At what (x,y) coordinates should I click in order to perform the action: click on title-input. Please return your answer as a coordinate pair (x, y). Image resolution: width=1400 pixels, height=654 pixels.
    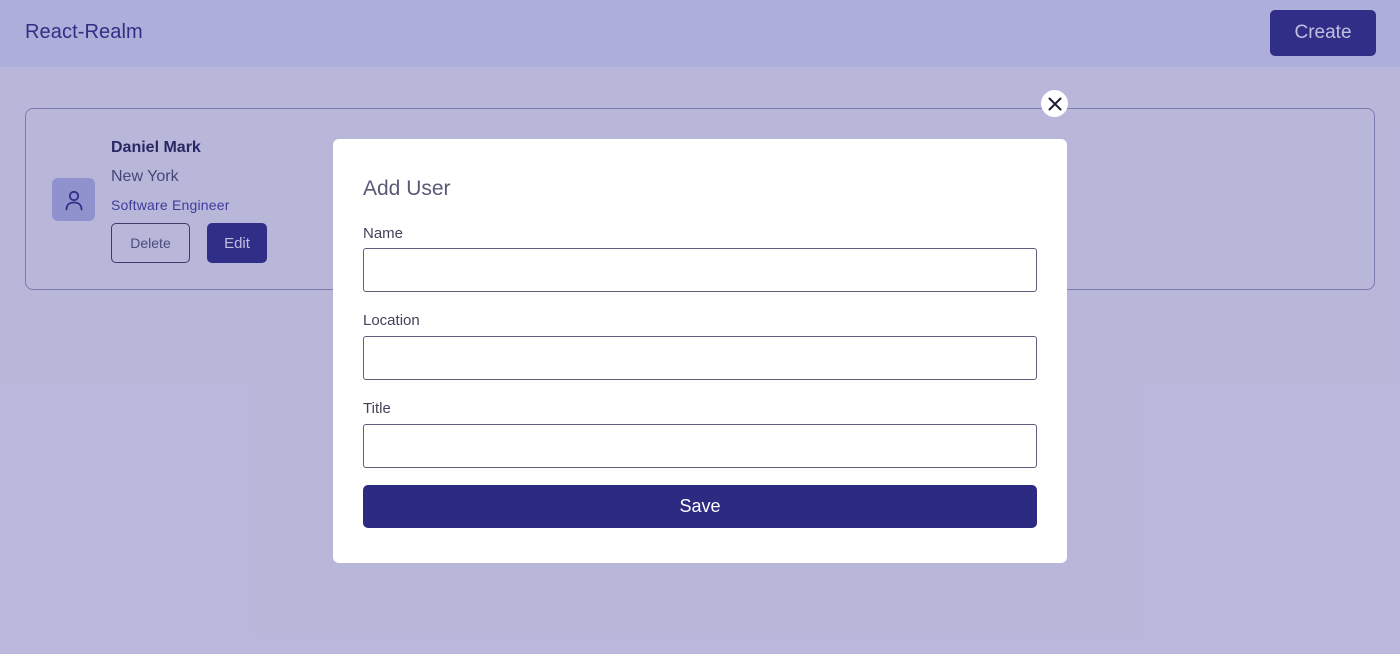
    Looking at the image, I should click on (700, 446).